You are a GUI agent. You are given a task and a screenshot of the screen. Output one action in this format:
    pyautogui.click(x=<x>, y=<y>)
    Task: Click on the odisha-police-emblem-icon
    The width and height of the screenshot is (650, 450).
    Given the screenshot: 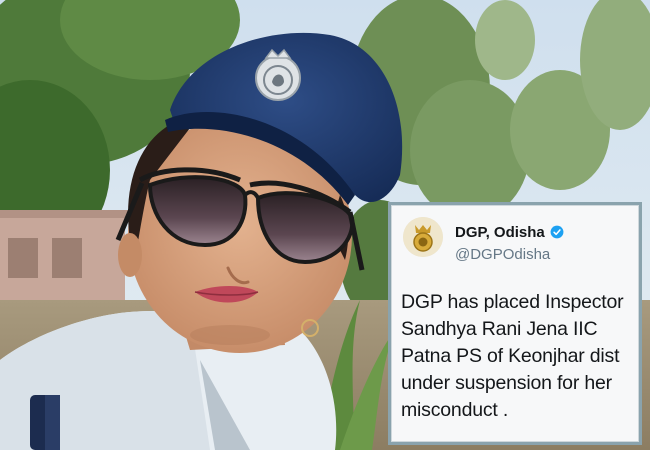 What is the action you would take?
    pyautogui.click(x=423, y=237)
    